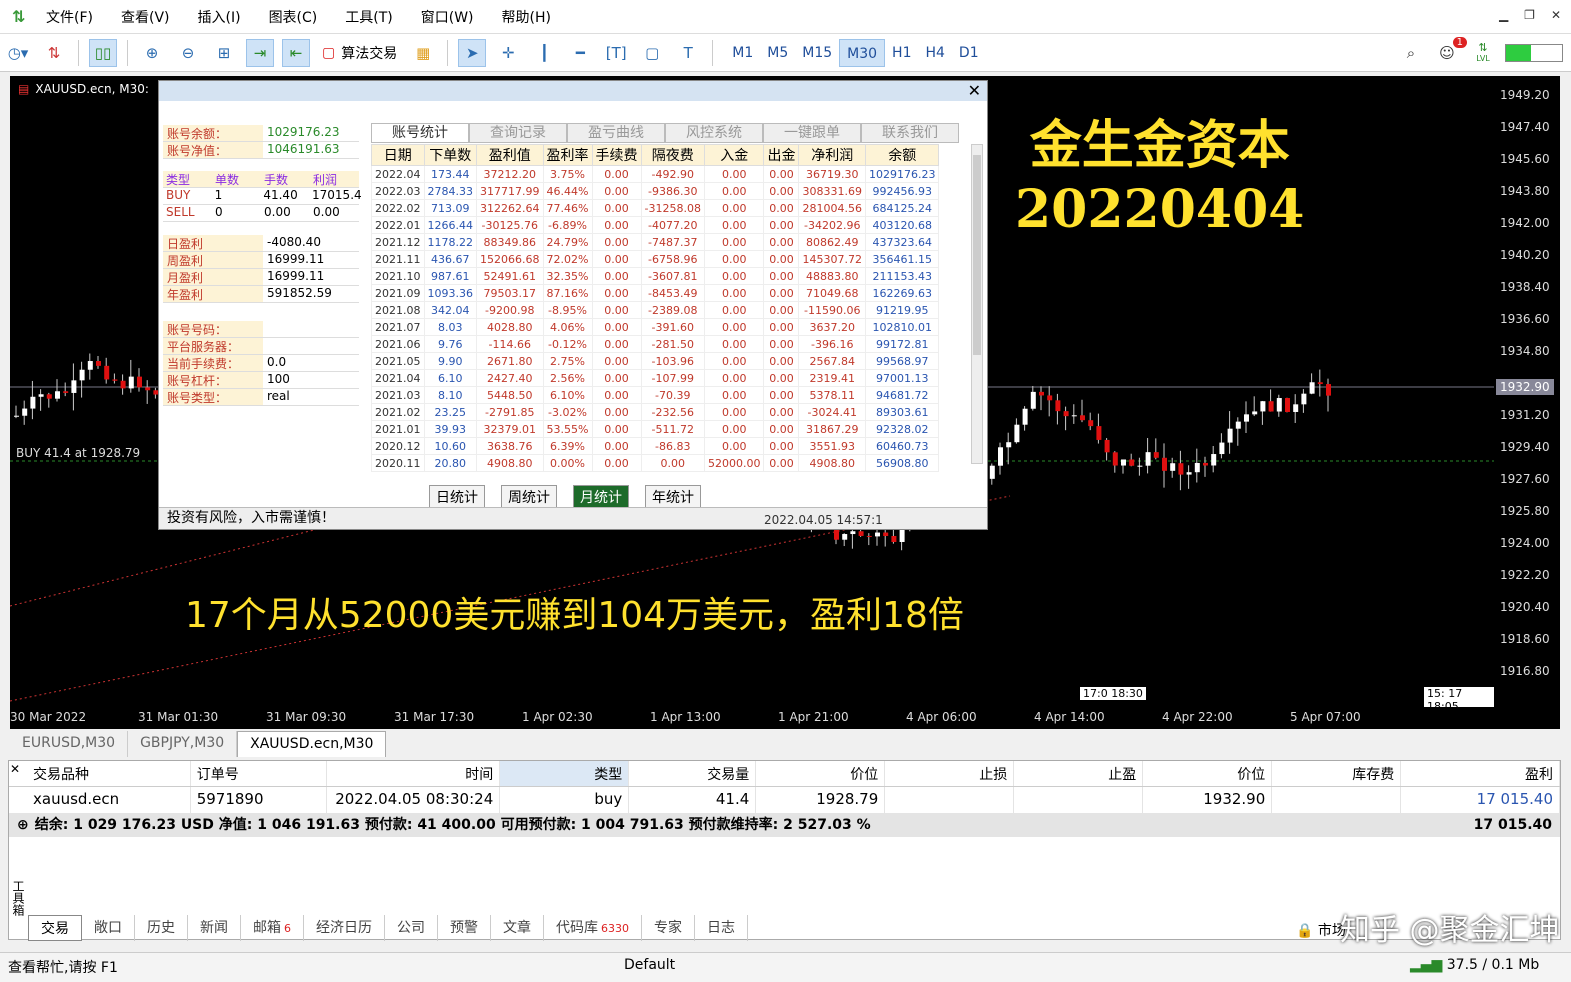  Describe the element at coordinates (693, 773) in the screenshot. I see `trade-header-cell: 交易量` at that location.